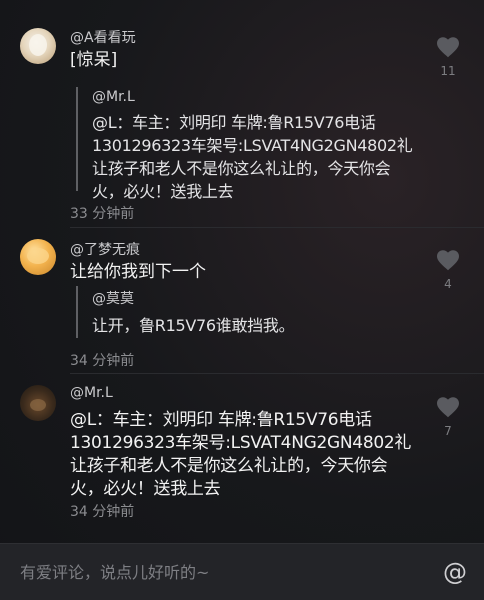 The width and height of the screenshot is (484, 600). I want to click on like-button: 7, so click(448, 417).